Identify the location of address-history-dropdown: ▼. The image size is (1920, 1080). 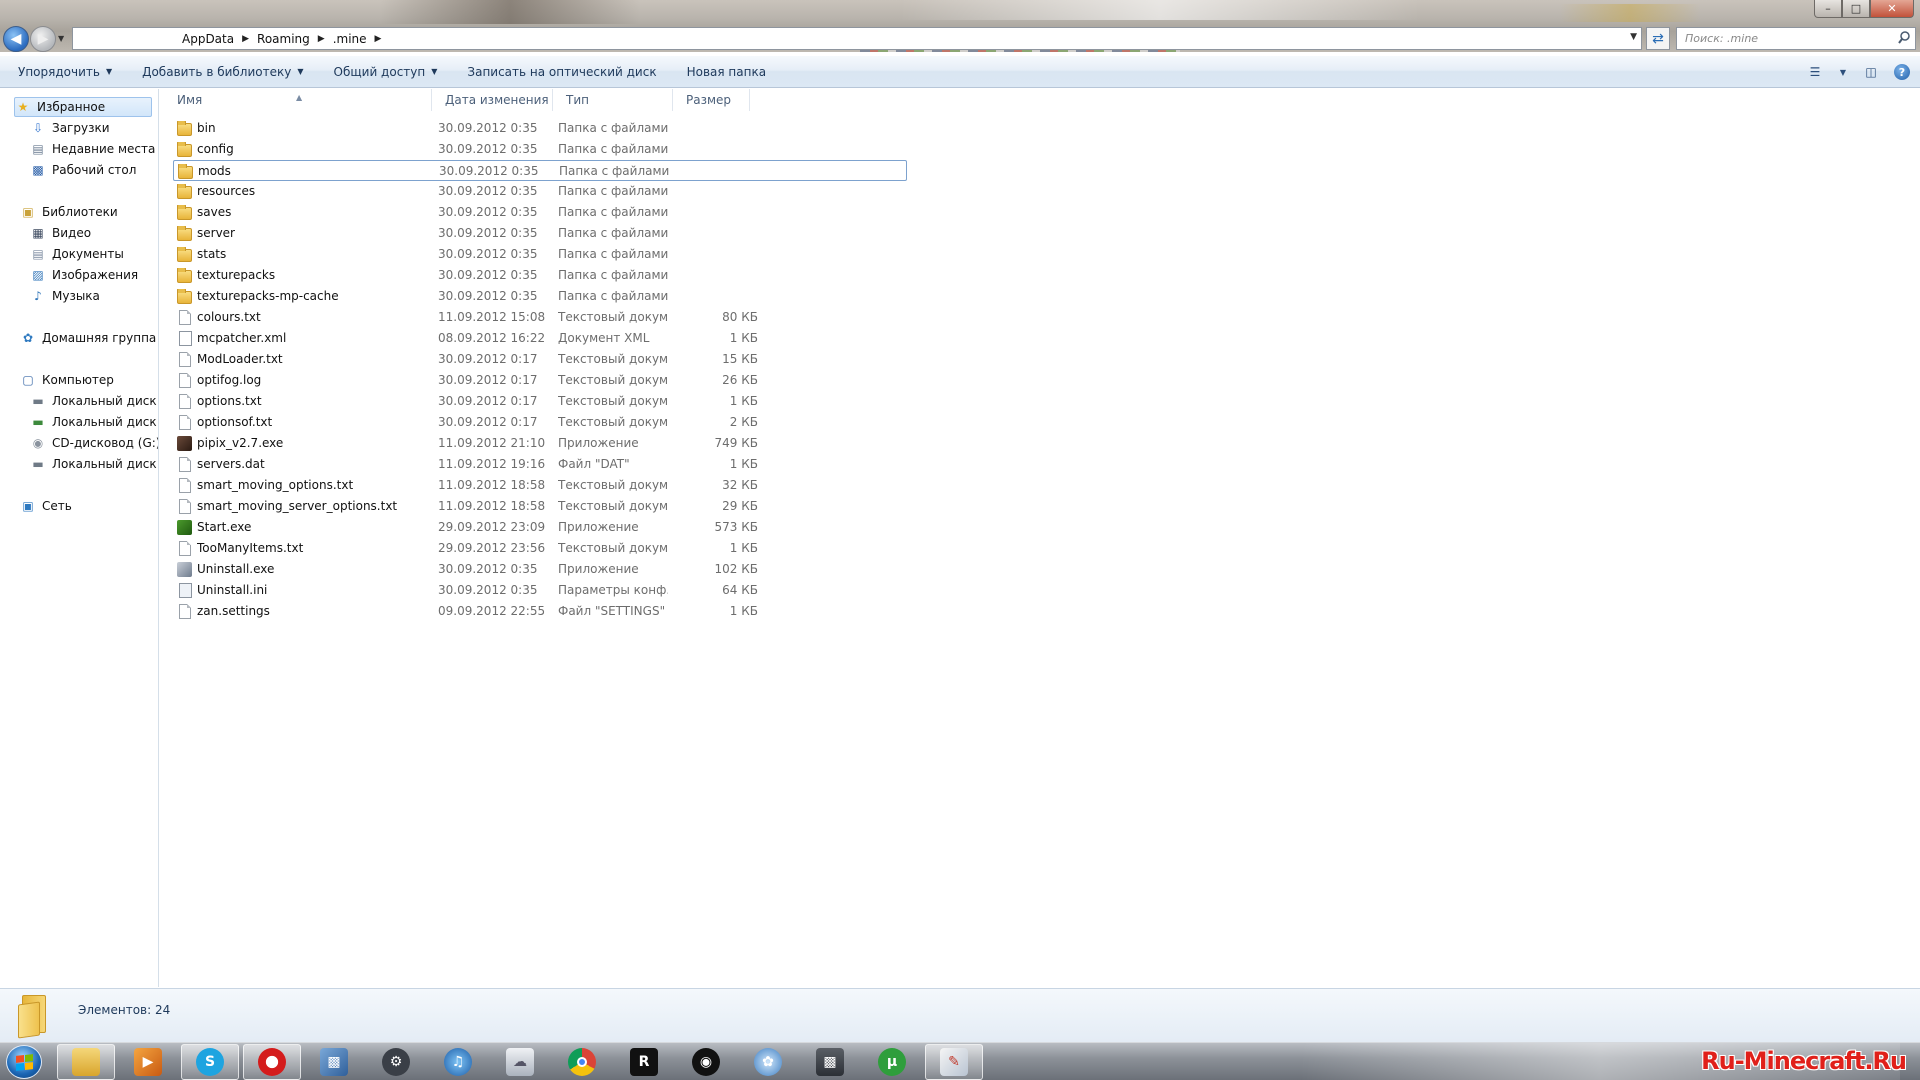
(1633, 37).